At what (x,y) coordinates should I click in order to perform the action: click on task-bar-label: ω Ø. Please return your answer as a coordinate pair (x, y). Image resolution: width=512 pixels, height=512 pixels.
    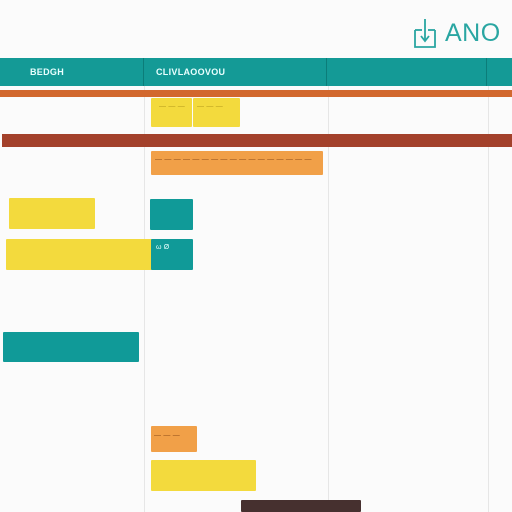
    Looking at the image, I should click on (163, 247).